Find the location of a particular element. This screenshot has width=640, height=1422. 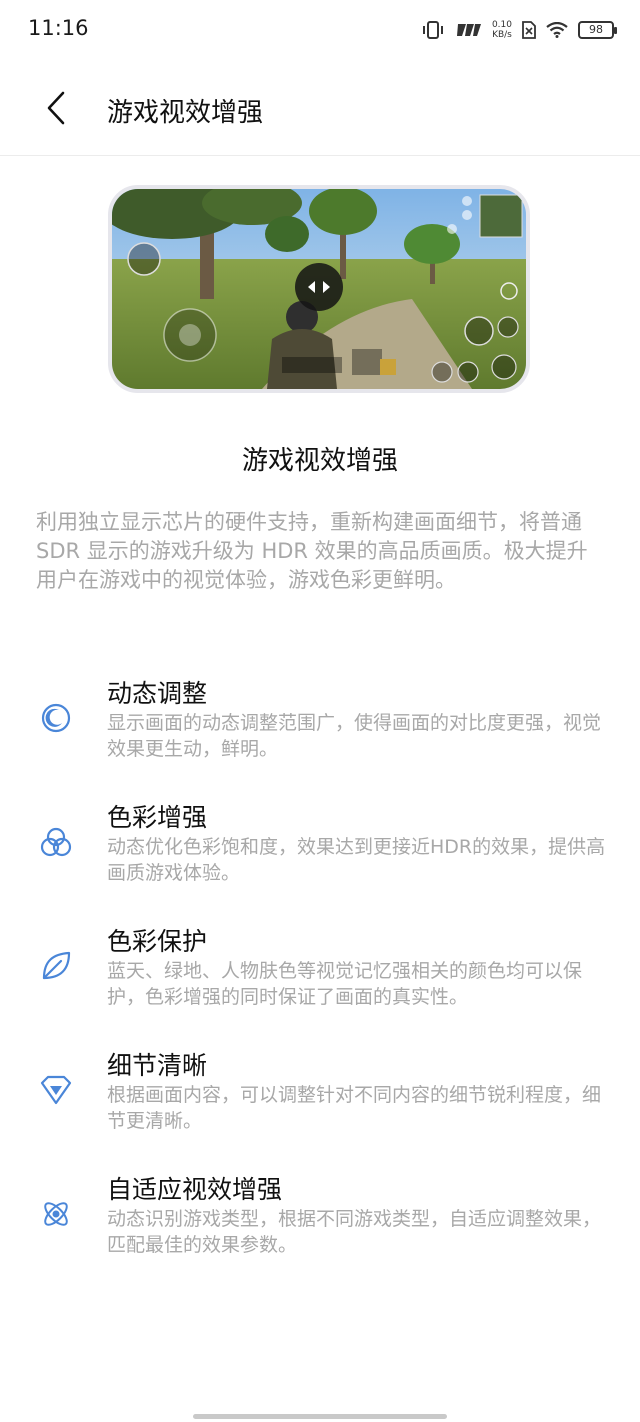

list-item-description: 显示画面的动态调整范围广，使得画面的对比度更强，视觉效果更生动，鲜明。 is located at coordinates (354, 736).